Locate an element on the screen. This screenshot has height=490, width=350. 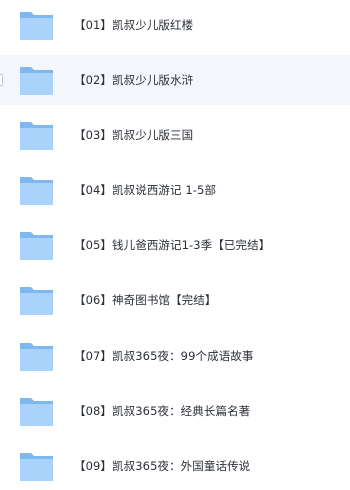
file-name: 【03】凯叔少儿版三国 is located at coordinates (134, 135).